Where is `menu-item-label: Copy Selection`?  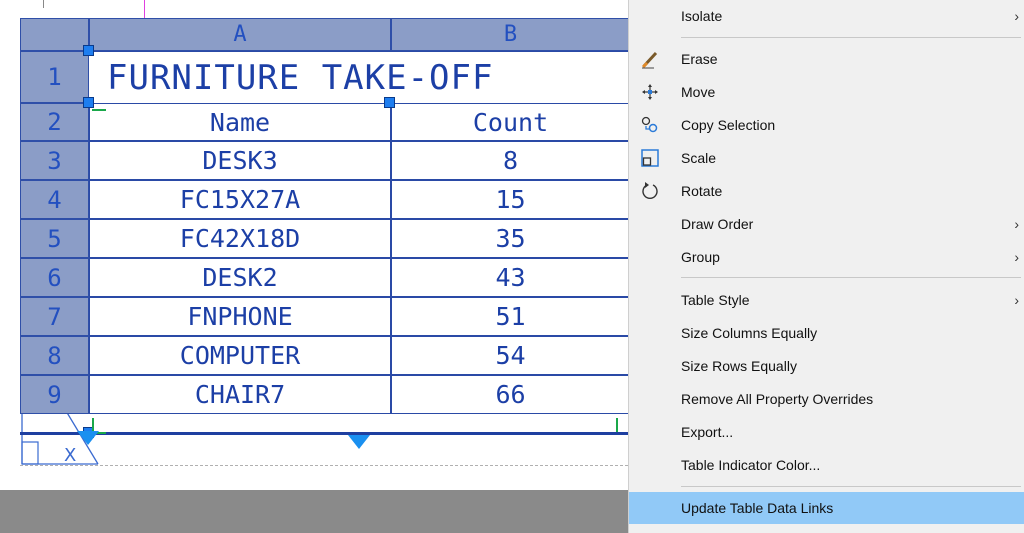 menu-item-label: Copy Selection is located at coordinates (728, 125).